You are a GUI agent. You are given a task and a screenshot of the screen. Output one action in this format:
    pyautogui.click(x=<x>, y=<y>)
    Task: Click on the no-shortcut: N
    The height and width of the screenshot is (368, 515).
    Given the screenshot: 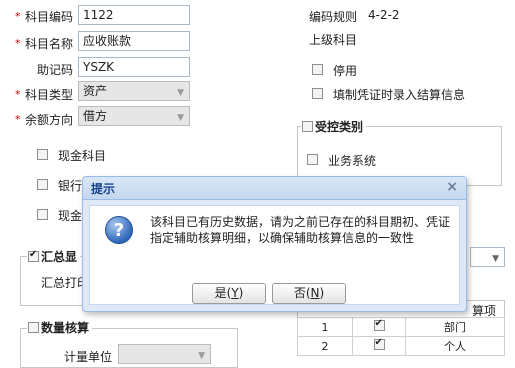 What is the action you would take?
    pyautogui.click(x=315, y=293)
    